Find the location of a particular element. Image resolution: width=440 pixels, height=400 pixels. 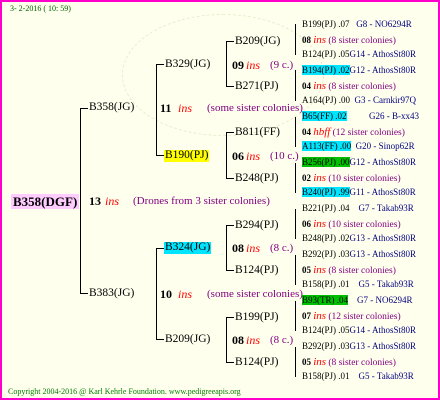

g3-ins: hbff is located at coordinates (322, 132).